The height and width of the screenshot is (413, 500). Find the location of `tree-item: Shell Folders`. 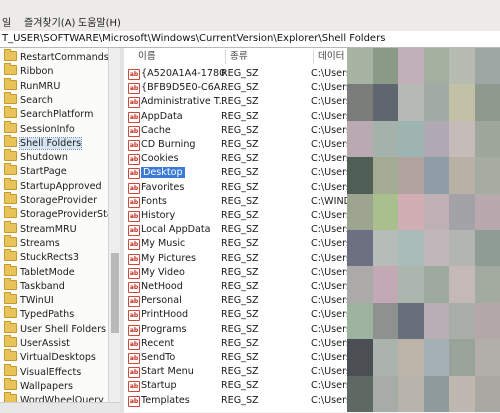

tree-item: Shell Folders is located at coordinates (42, 143).